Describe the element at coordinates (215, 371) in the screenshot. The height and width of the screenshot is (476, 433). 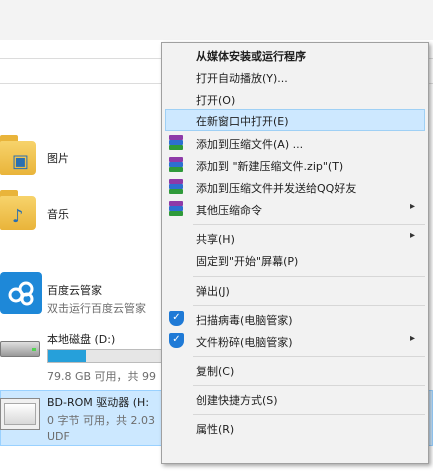
I see `menu-item-label: 复制(C)` at that location.